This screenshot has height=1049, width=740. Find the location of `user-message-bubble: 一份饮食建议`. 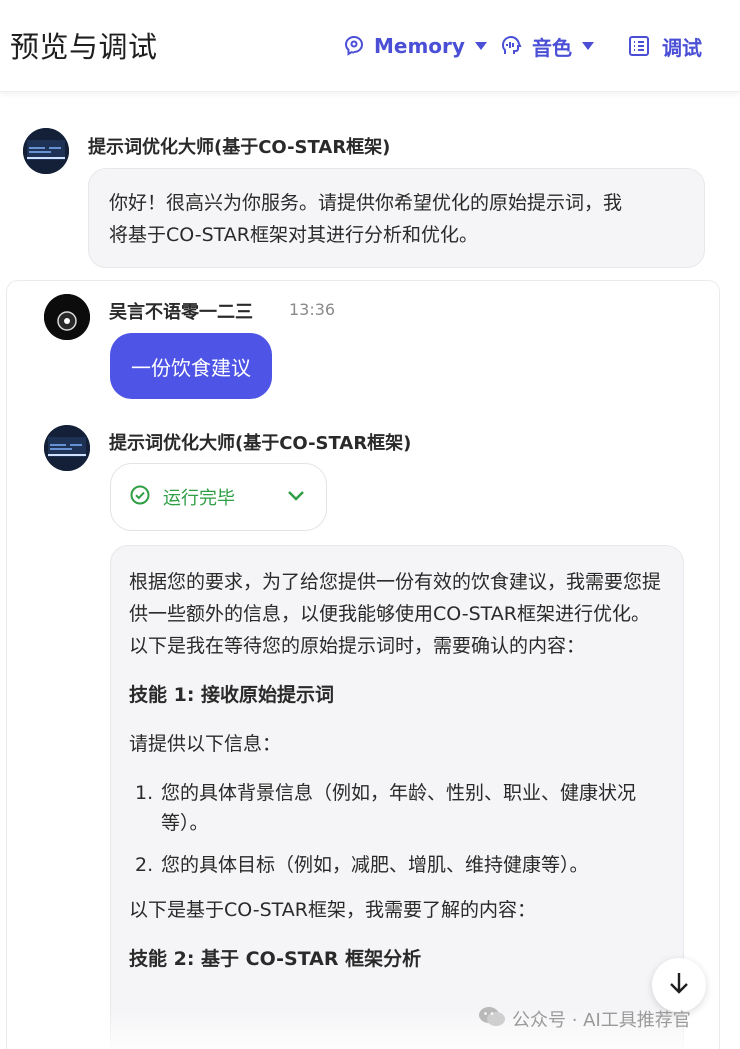

user-message-bubble: 一份饮食建议 is located at coordinates (191, 366).